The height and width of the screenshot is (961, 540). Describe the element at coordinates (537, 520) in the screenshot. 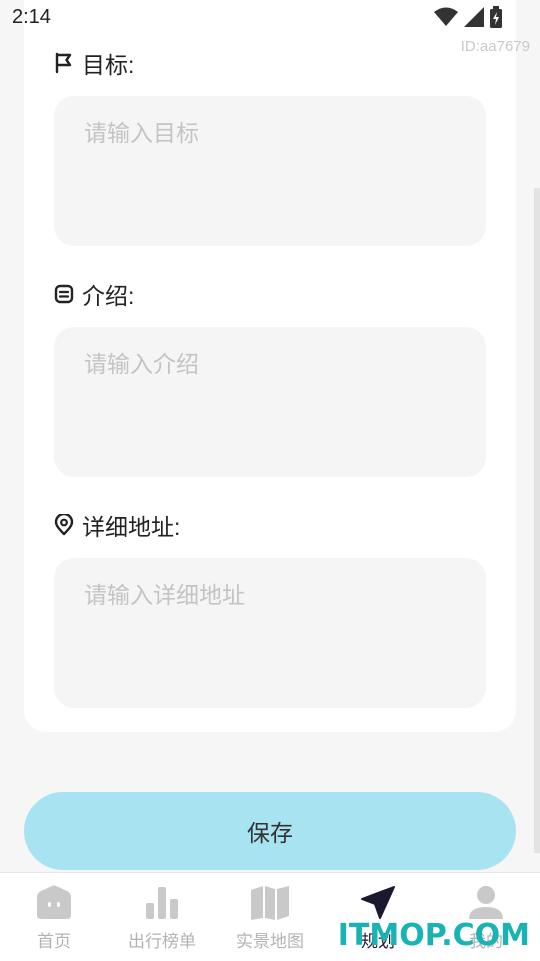

I see `scrollbar` at that location.